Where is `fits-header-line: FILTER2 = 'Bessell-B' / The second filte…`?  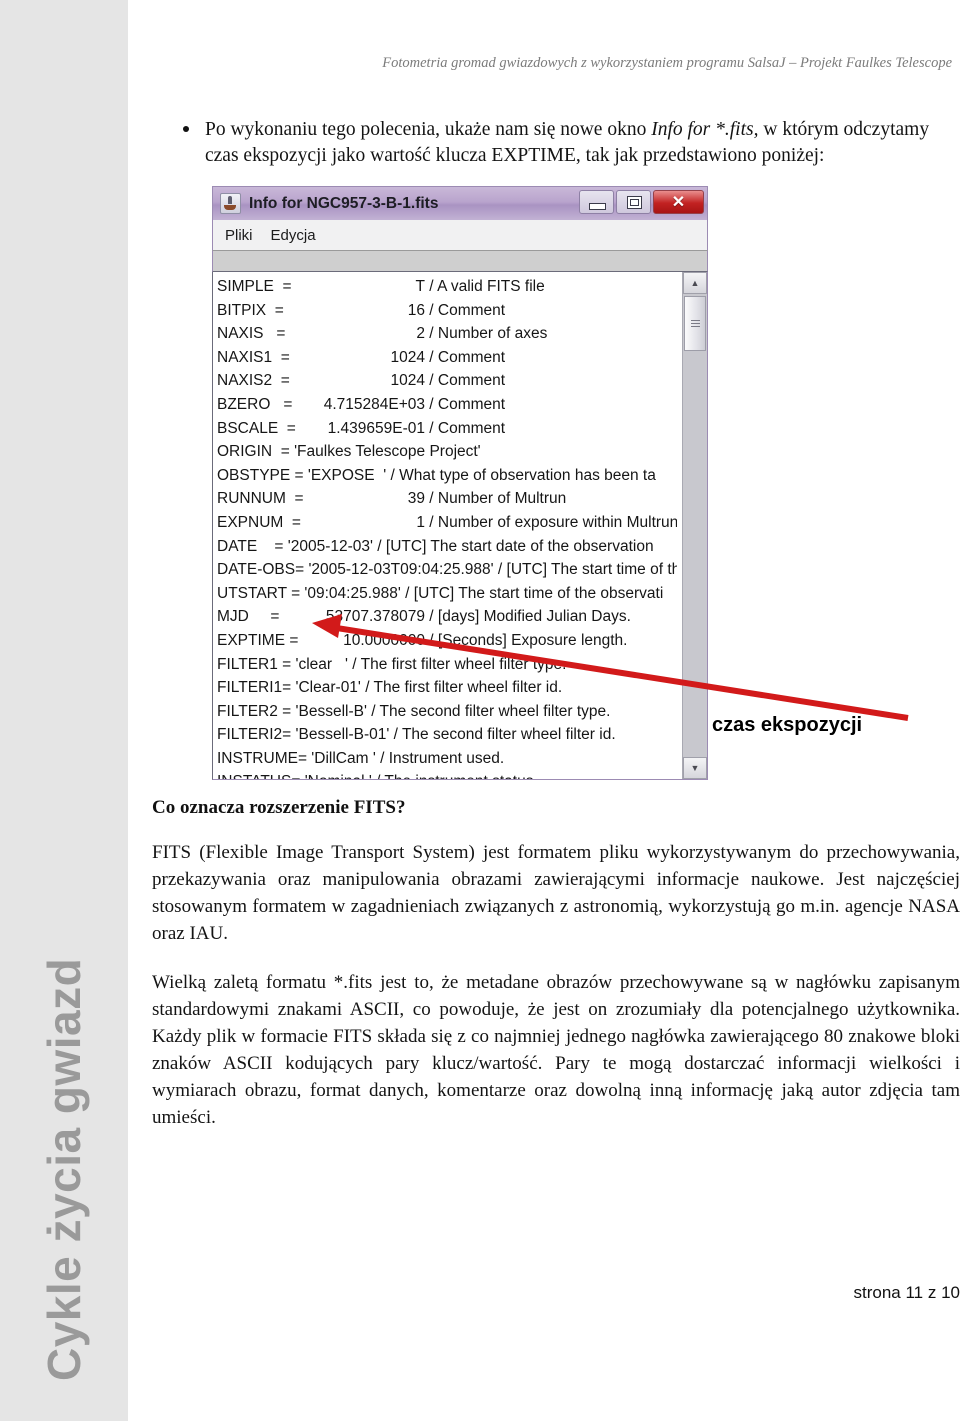 fits-header-line: FILTER2 = 'Bessell-B' / The second filte… is located at coordinates (447, 712).